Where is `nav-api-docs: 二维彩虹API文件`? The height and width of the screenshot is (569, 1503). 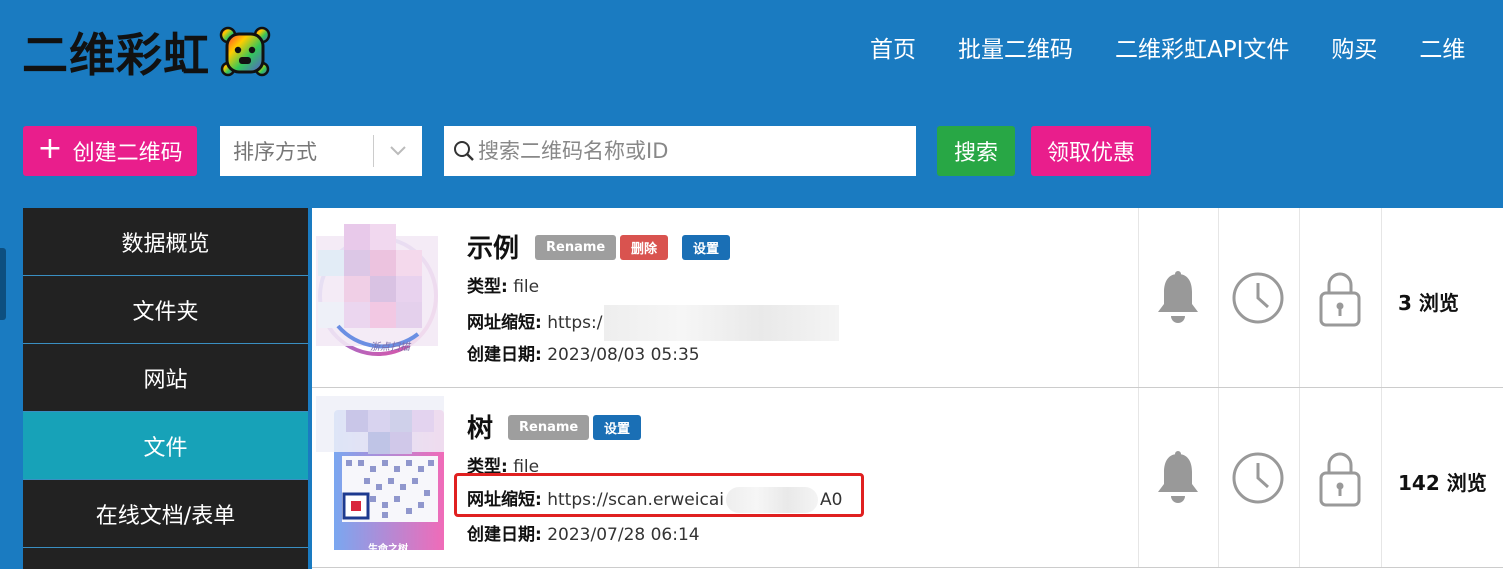
nav-api-docs: 二维彩虹API文件 is located at coordinates (1202, 47).